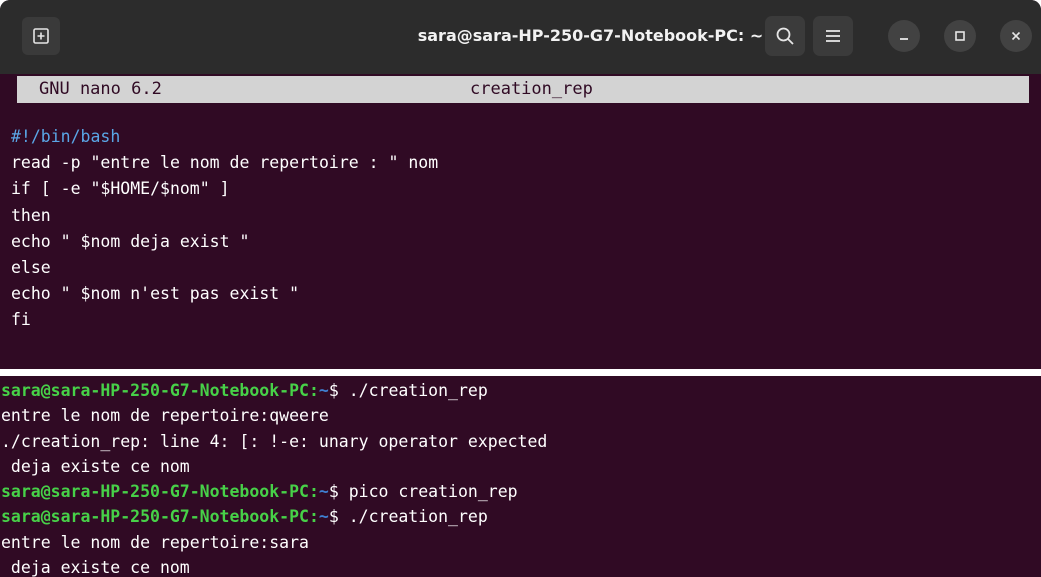  What do you see at coordinates (155, 542) in the screenshot?
I see `output-line: entre le nom de repertoire:sara` at bounding box center [155, 542].